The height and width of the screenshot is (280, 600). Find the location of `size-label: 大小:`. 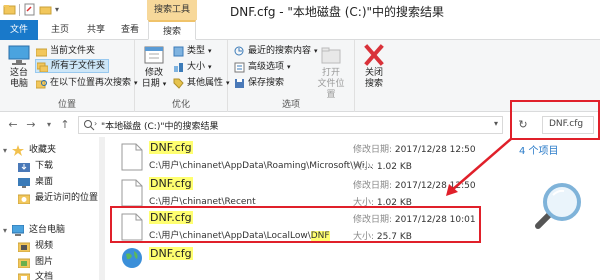

size-label: 大小: is located at coordinates (364, 167).